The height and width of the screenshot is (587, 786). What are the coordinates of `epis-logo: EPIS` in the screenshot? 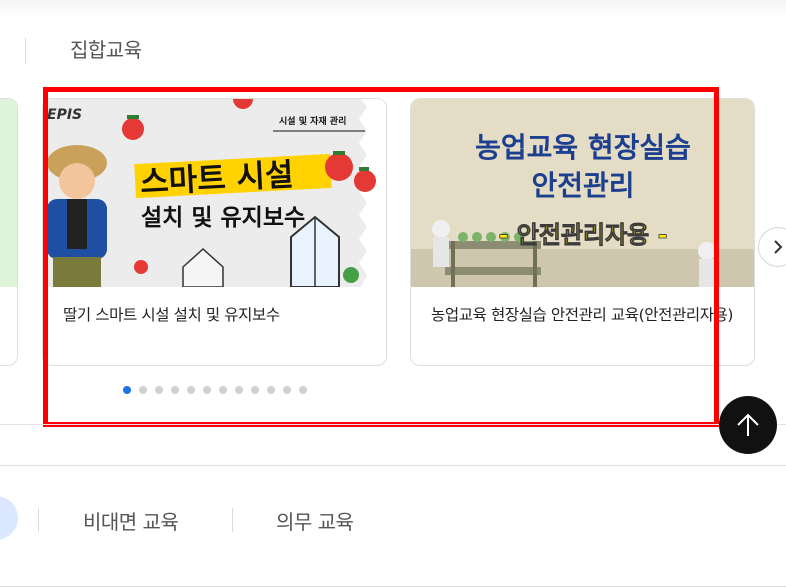 It's located at (64, 115).